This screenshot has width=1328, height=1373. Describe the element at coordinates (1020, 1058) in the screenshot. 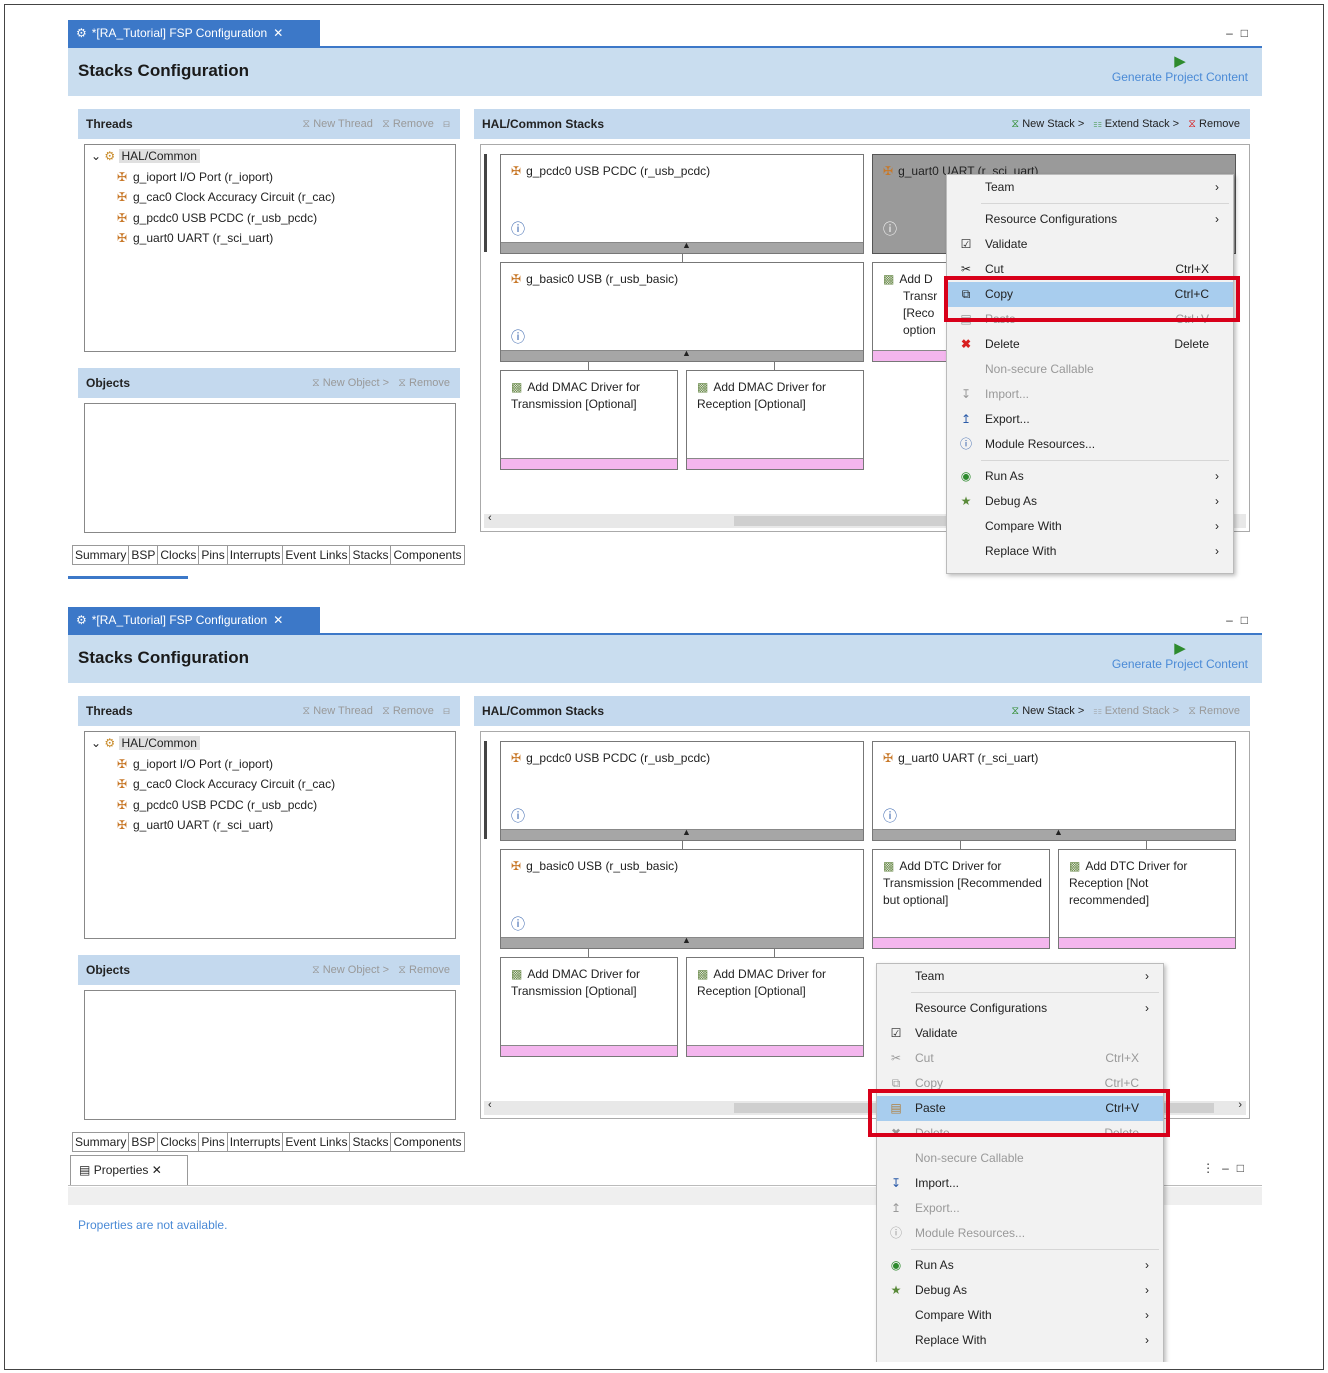

I see `menu-item-cut: ✂ Cut Ctrl+X` at that location.